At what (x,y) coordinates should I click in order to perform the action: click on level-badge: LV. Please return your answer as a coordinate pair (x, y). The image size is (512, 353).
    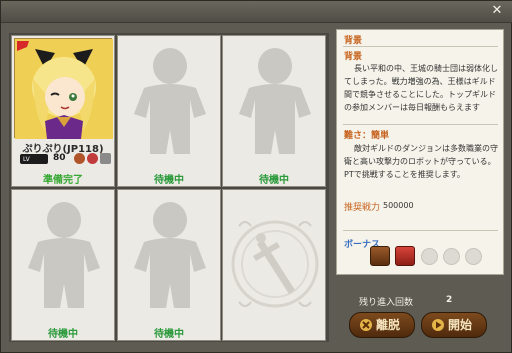
    Looking at the image, I should click on (34, 159).